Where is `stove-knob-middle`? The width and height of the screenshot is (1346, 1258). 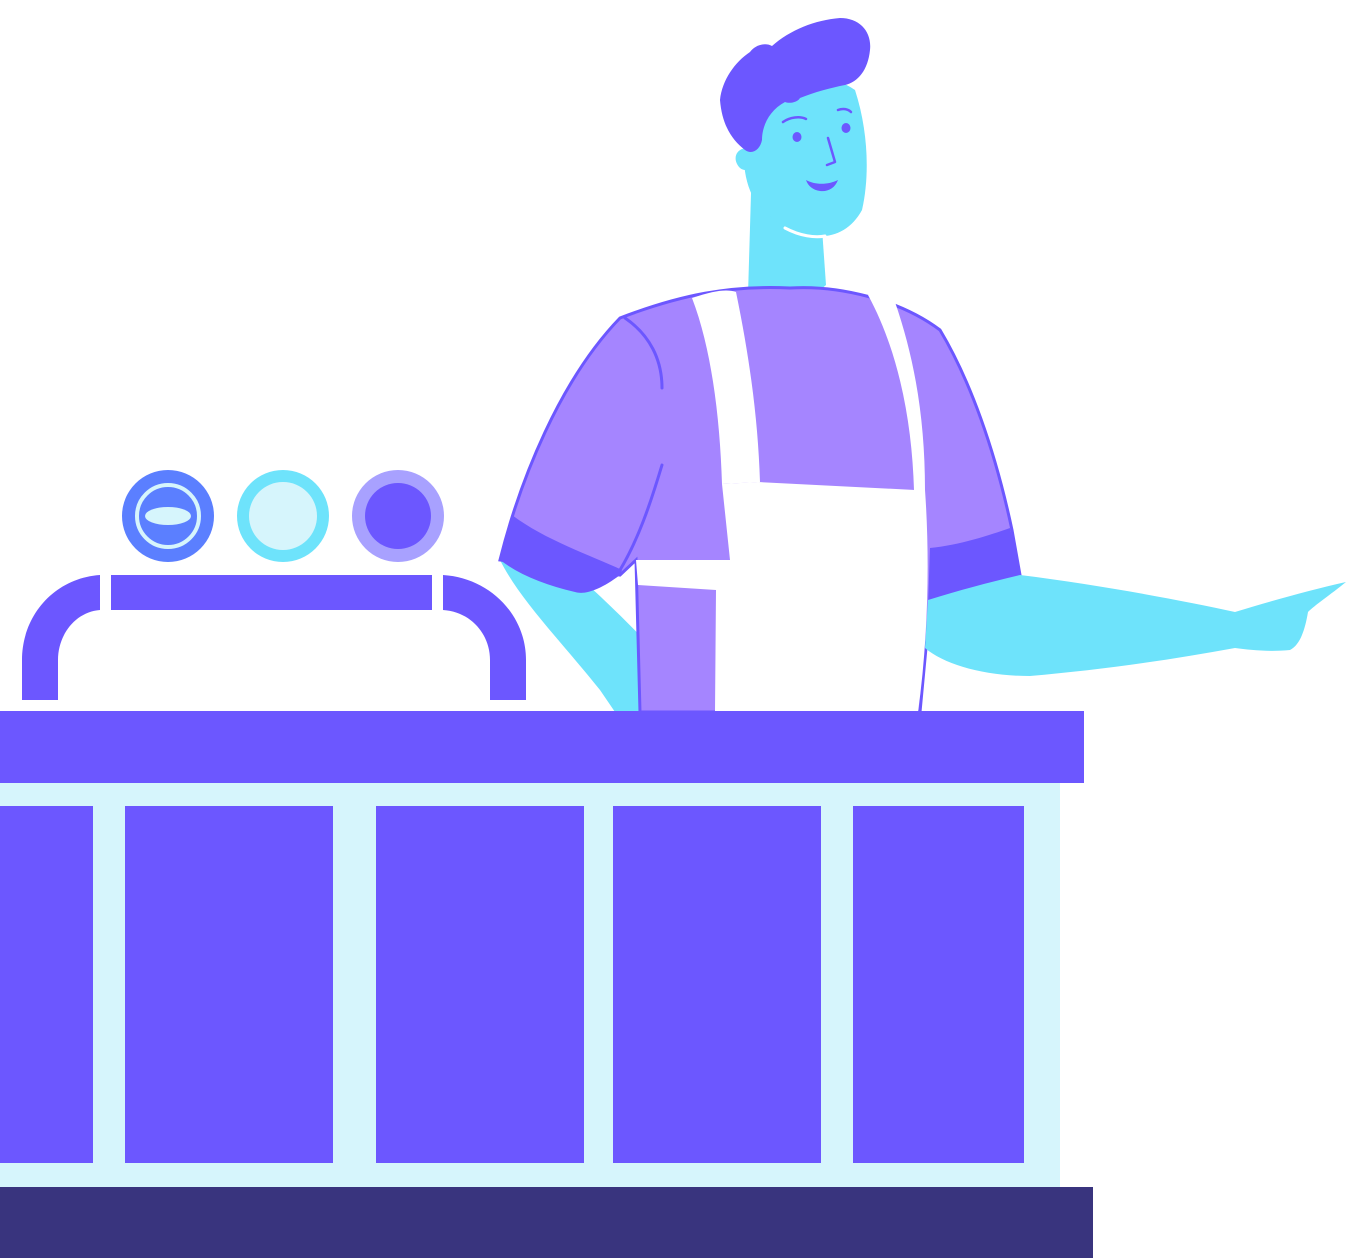 stove-knob-middle is located at coordinates (283, 516).